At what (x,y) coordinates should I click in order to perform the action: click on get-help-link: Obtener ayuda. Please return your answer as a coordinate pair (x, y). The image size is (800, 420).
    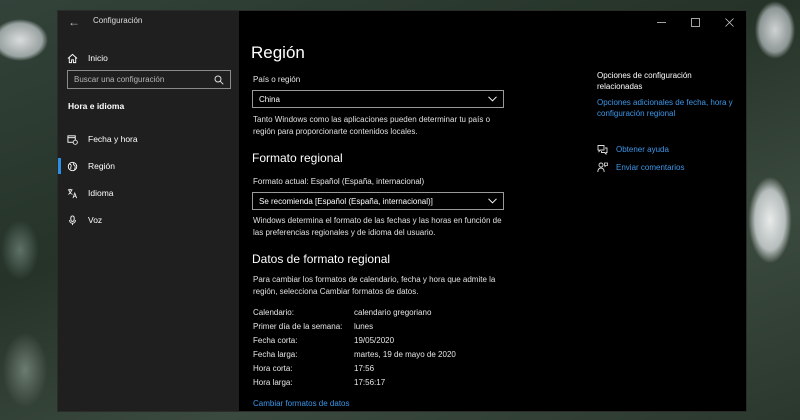
    Looking at the image, I should click on (633, 149).